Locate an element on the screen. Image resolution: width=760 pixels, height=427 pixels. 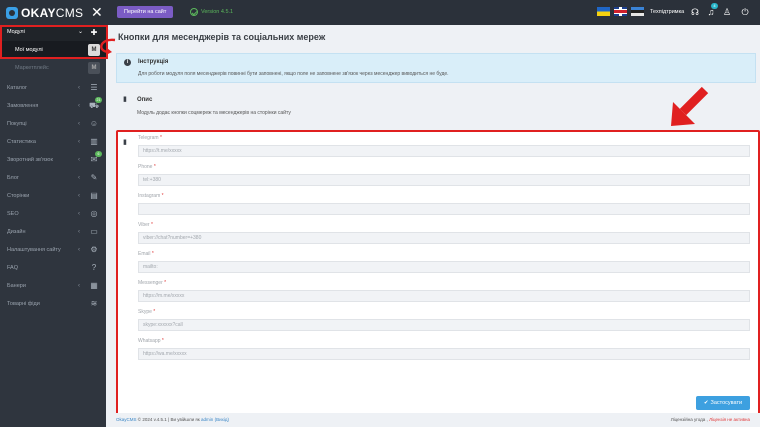
skype-input is located at coordinates (444, 325).